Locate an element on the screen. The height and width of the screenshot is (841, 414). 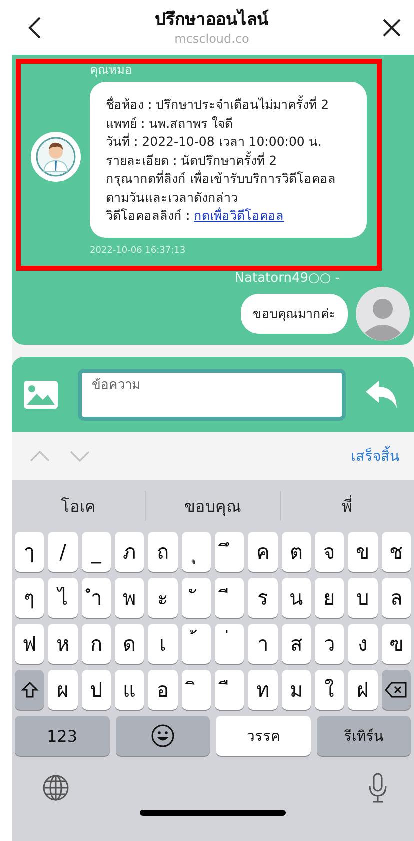
letter-key: ถ is located at coordinates (163, 552).